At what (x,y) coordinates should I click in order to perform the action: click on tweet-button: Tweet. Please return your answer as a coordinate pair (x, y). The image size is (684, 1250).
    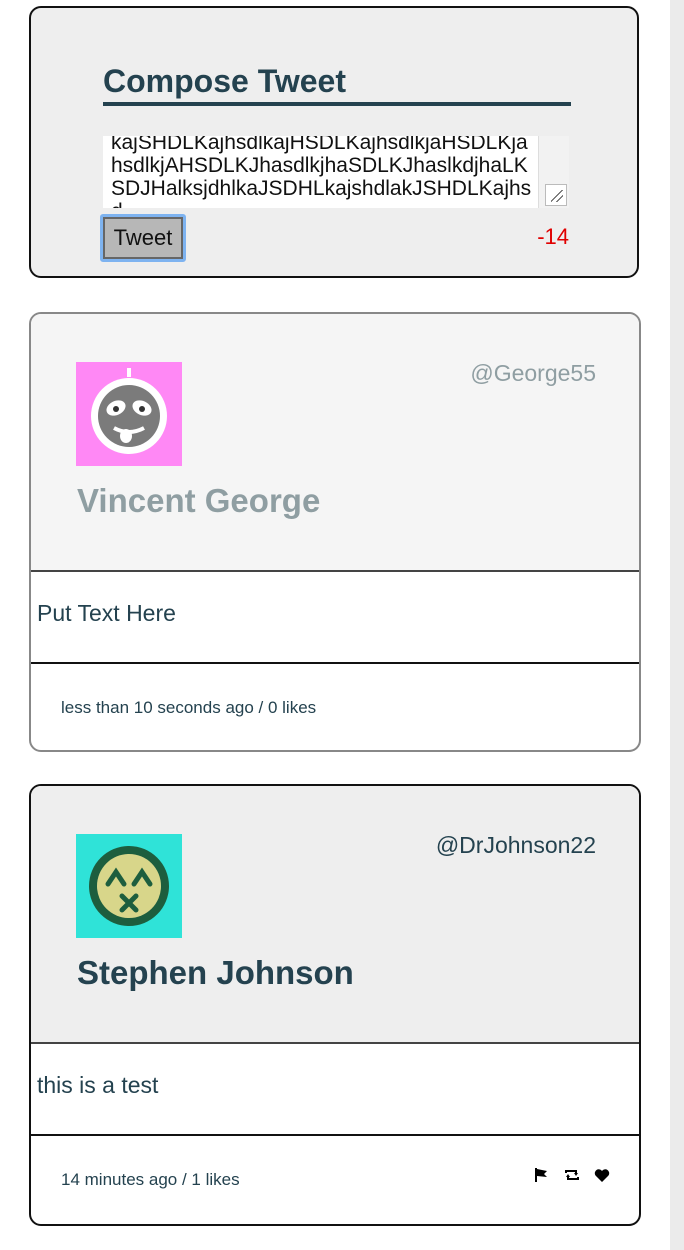
    Looking at the image, I should click on (143, 238).